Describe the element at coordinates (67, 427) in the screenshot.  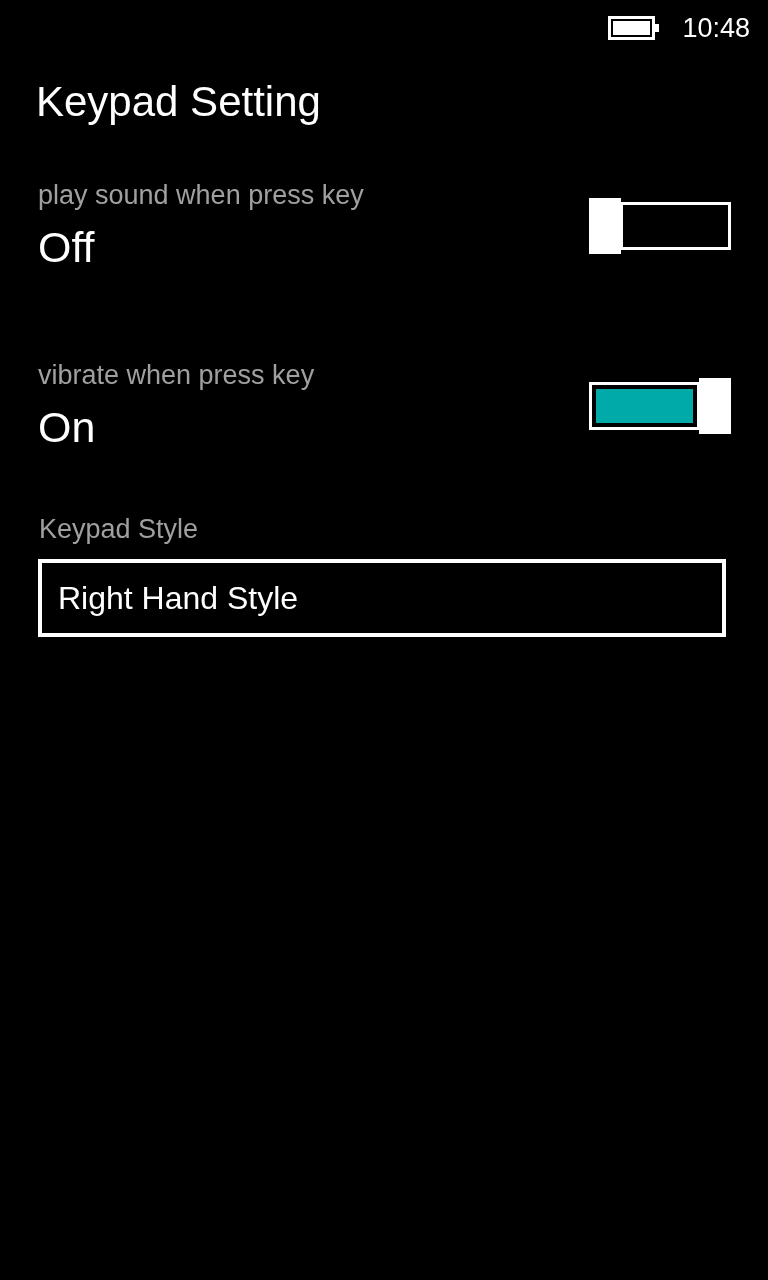
I see `setting-value: On` at that location.